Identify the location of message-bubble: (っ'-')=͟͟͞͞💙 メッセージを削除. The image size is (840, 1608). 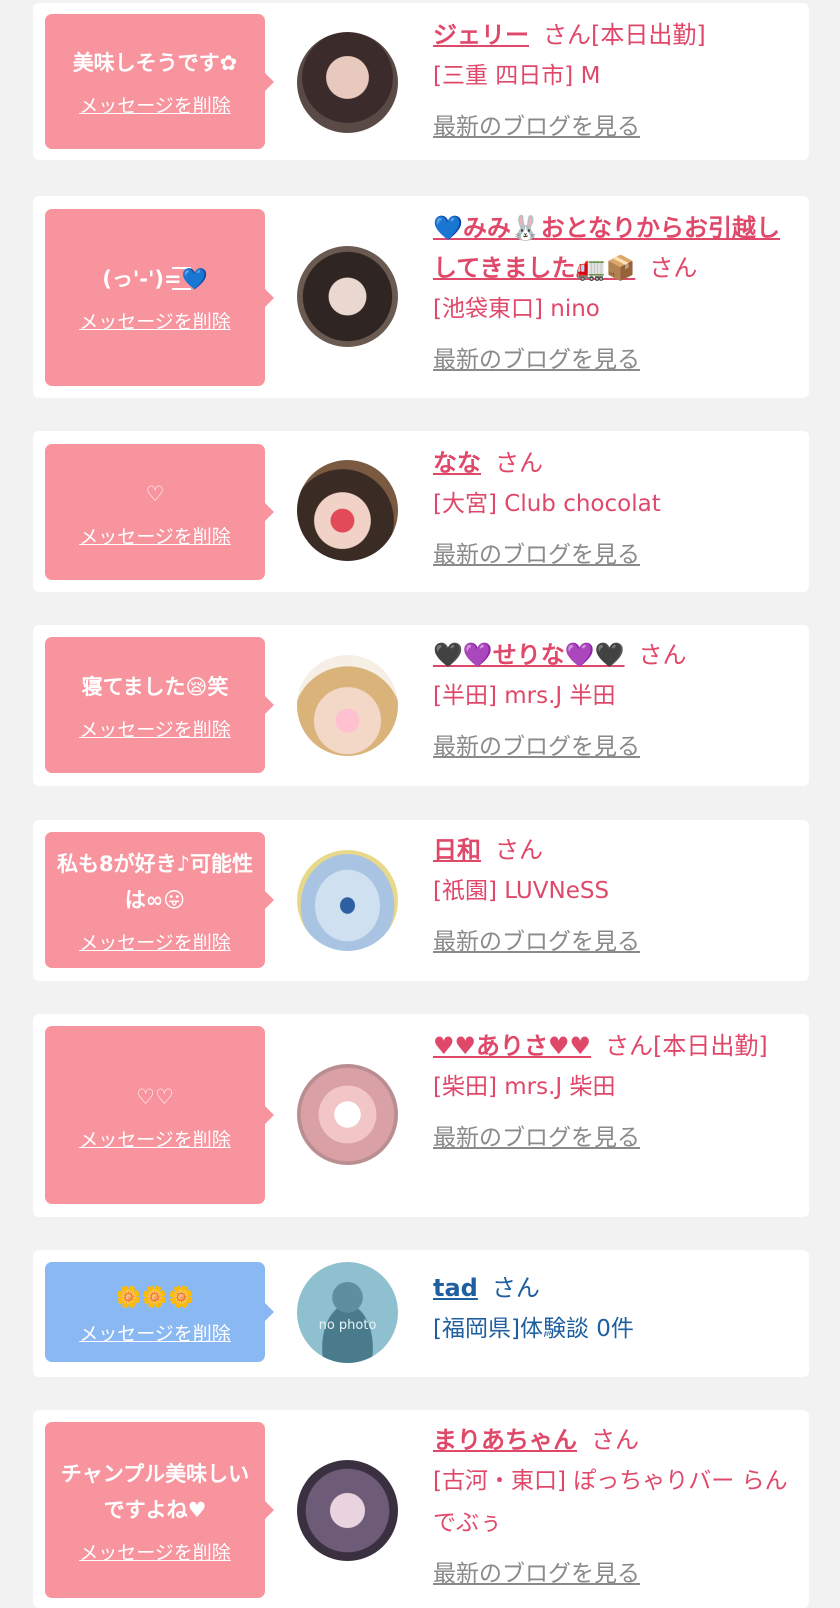
(159, 297).